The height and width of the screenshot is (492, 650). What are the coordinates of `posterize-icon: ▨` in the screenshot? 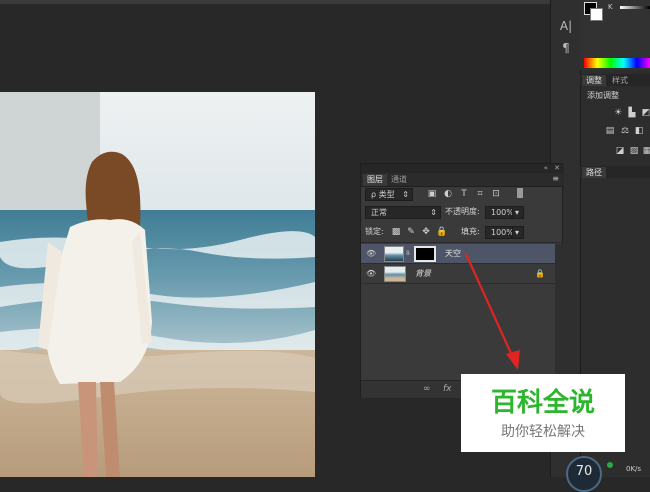 It's located at (634, 151).